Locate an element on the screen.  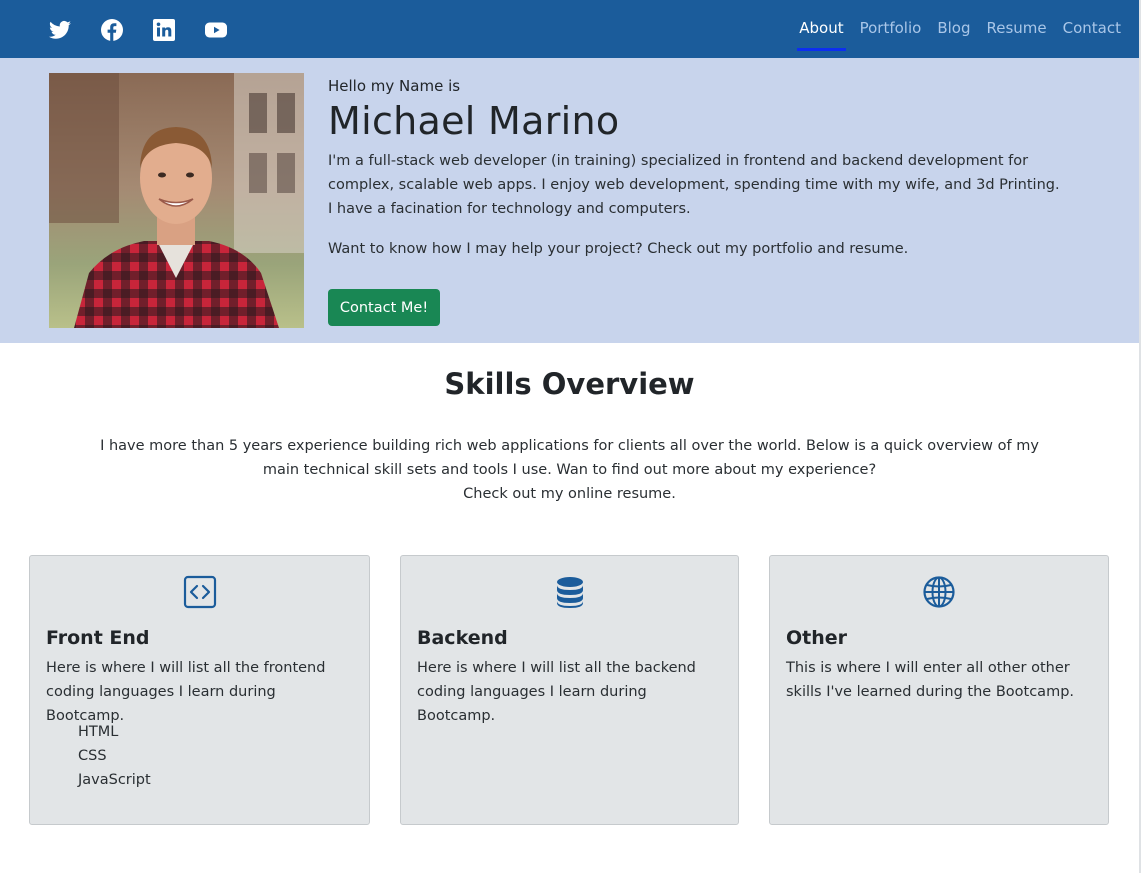
card-title: Front End is located at coordinates (98, 638).